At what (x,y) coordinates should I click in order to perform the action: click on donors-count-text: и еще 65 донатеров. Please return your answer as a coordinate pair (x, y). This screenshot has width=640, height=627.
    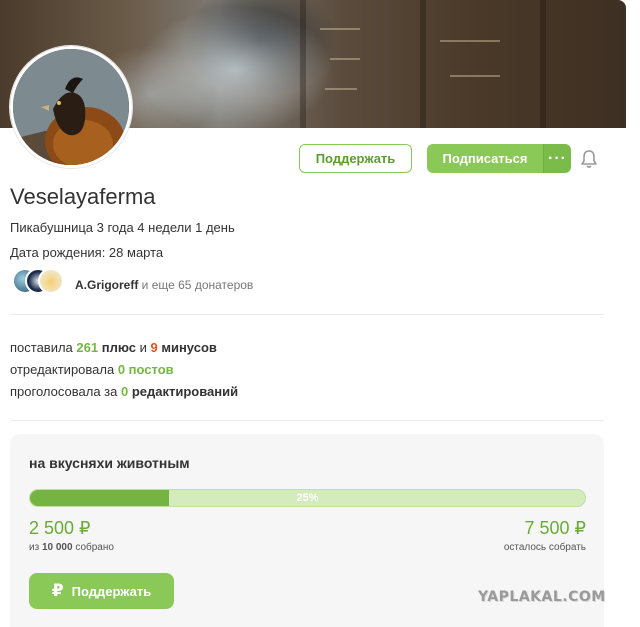
    Looking at the image, I should click on (196, 285).